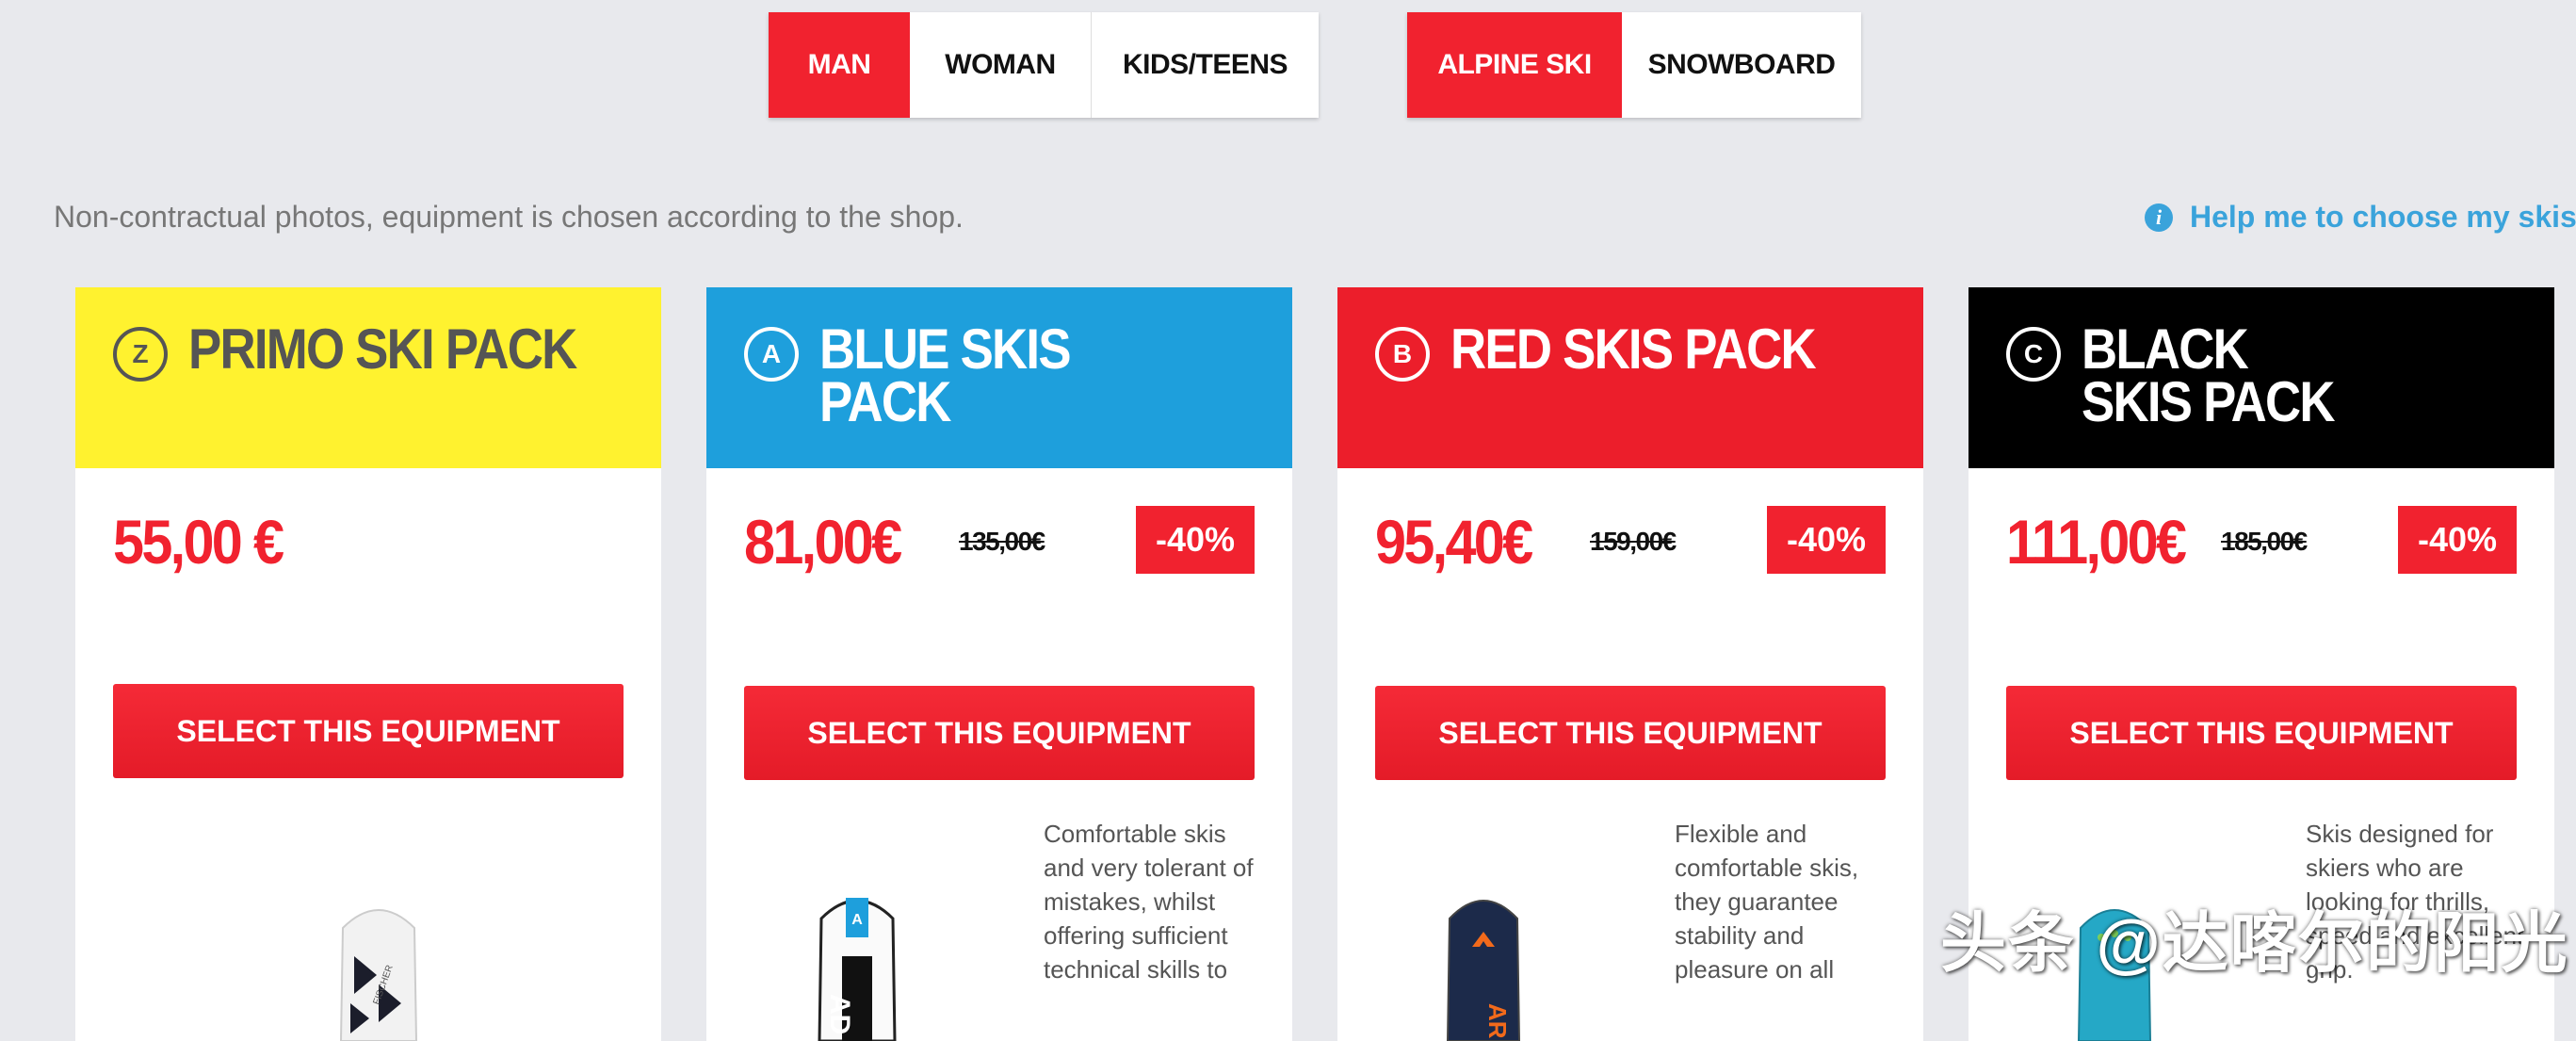  I want to click on help-link-label: Help me to choose my skis, so click(2383, 217).